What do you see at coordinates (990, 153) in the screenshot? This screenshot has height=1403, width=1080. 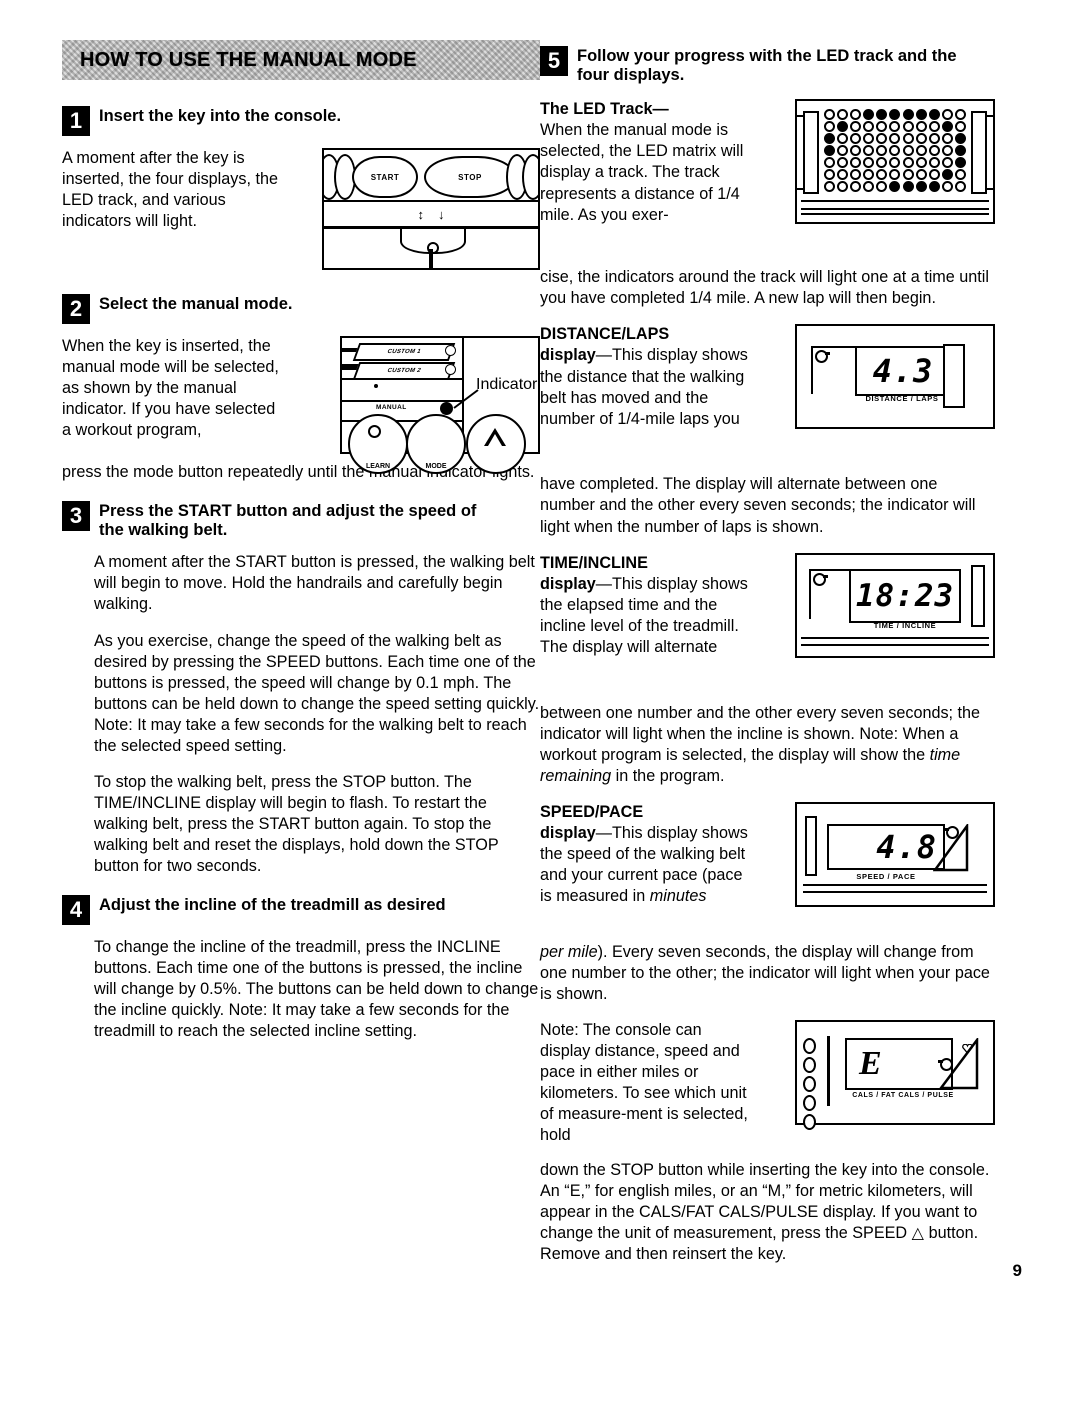 I see `led-right-outer-bar` at bounding box center [990, 153].